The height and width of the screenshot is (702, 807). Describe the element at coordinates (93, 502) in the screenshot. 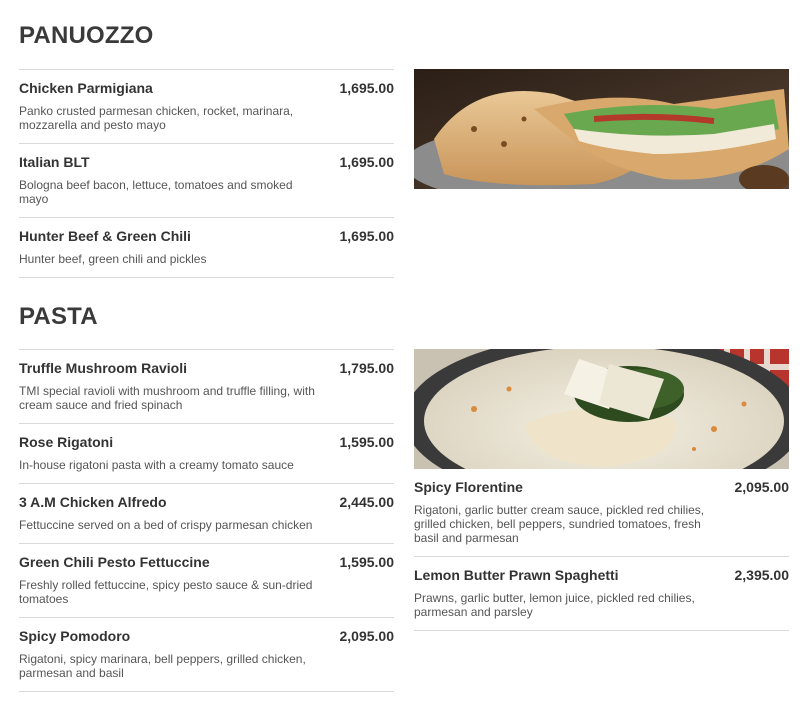

I see `item-name: 3 A.M Chicken Alfredo` at that location.